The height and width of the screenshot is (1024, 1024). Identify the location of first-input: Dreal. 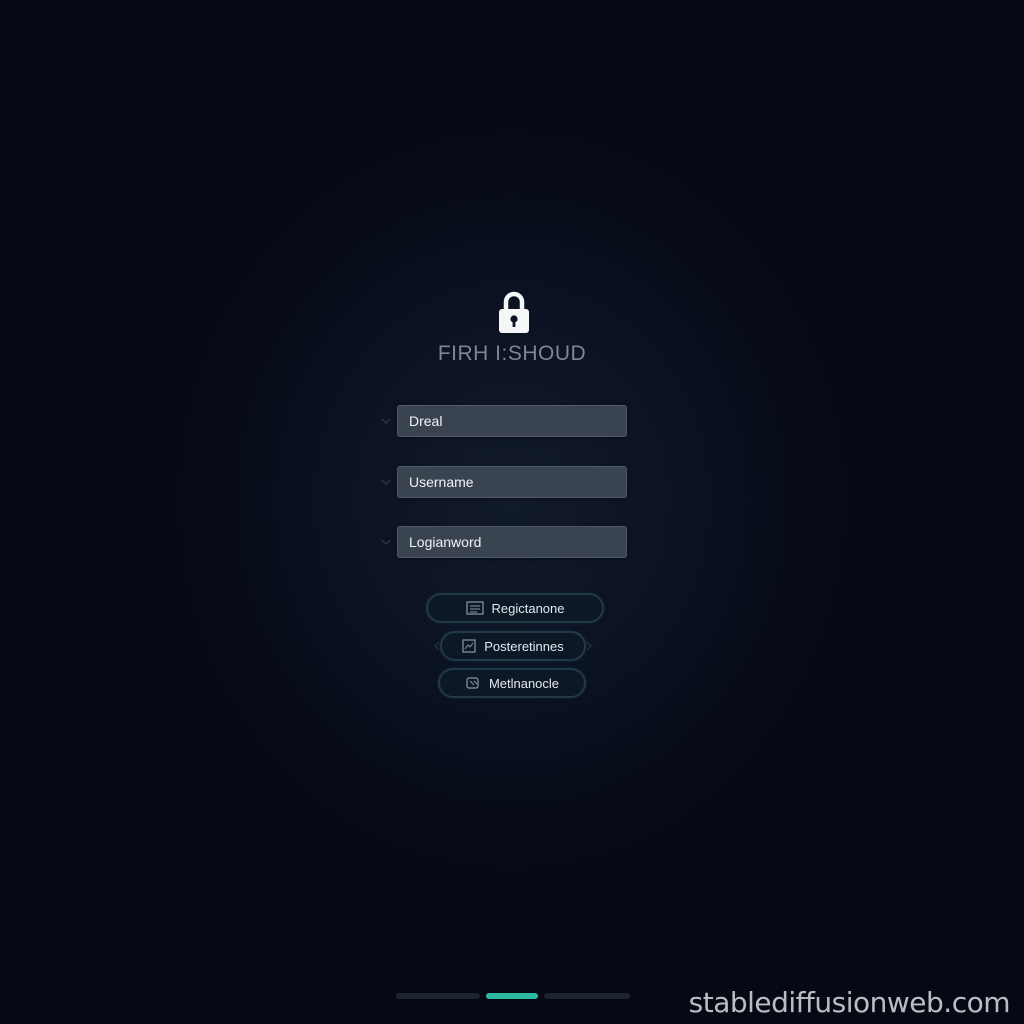
(512, 421).